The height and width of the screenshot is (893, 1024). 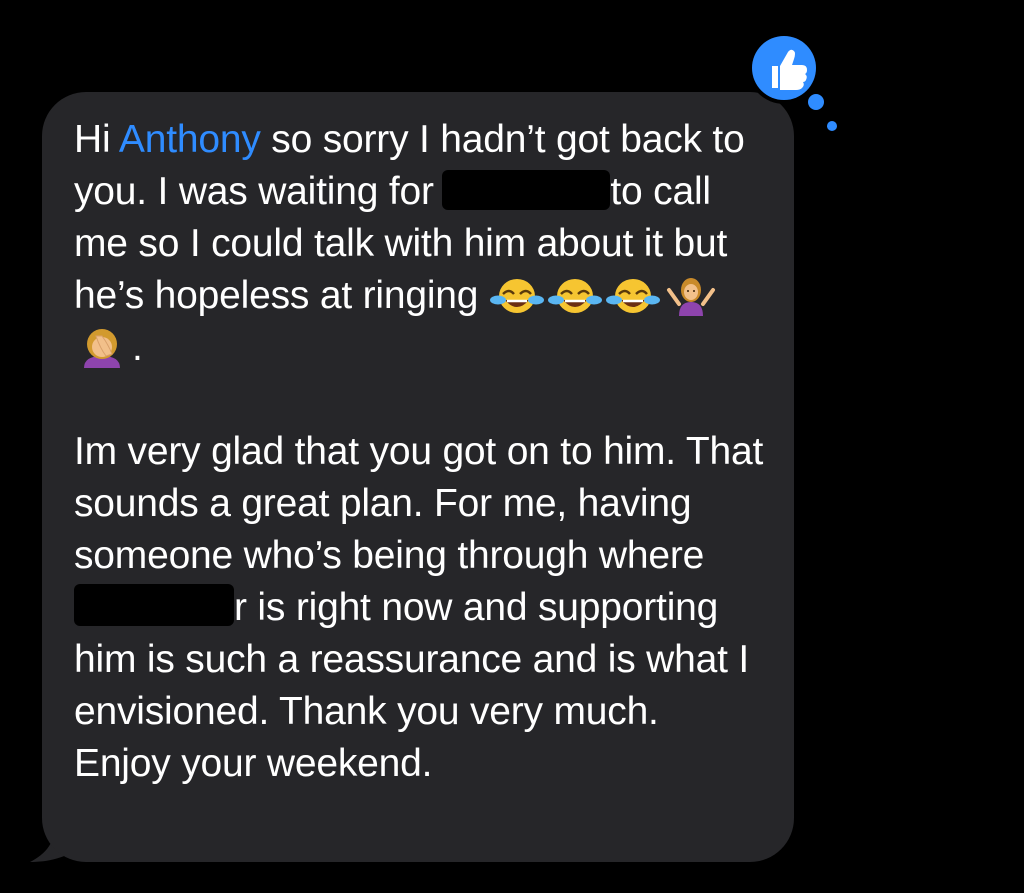 I want to click on greeting-text: Hi, so click(x=96, y=139).